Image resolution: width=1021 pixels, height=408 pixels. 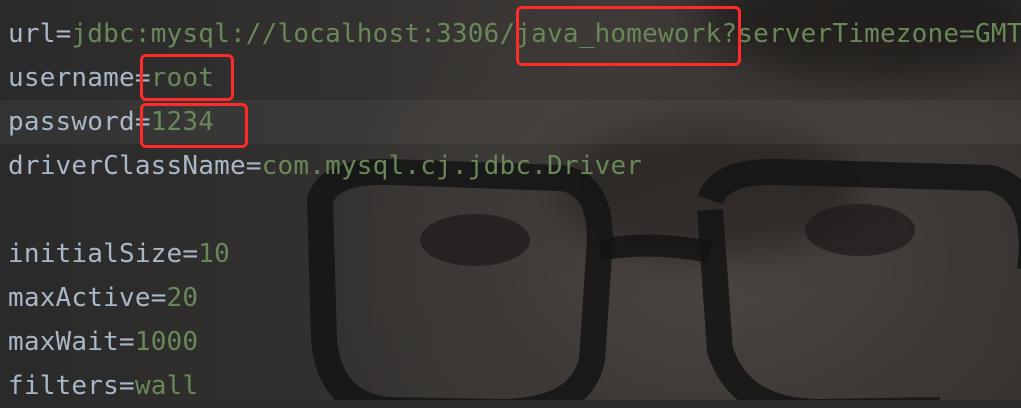 I want to click on property-value: root, so click(x=182, y=78).